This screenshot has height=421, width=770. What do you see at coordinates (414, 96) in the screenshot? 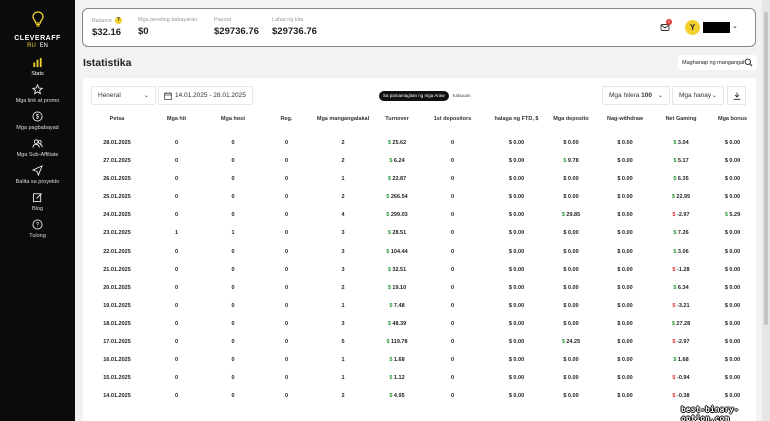
I see `toggle-by-days: Sa pamamagitan ng mga Araw` at bounding box center [414, 96].